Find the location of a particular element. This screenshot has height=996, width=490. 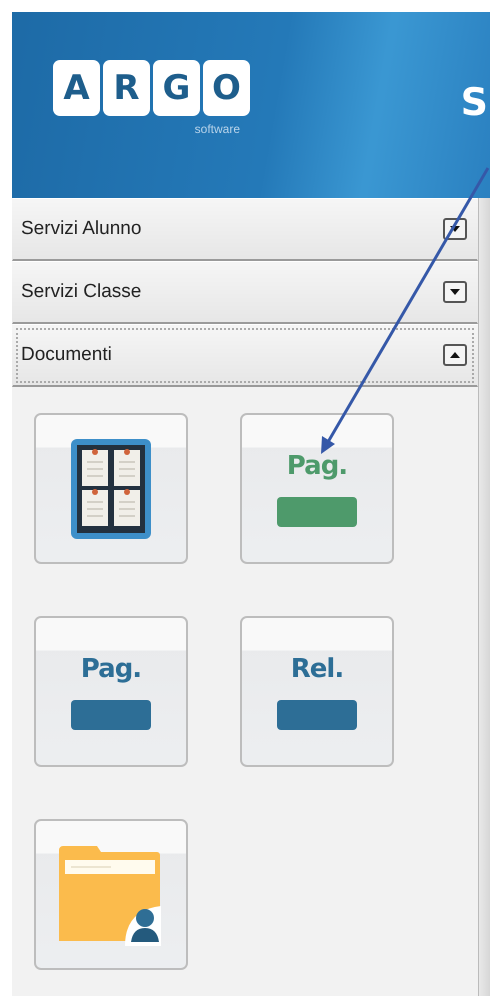

scrollbar is located at coordinates (484, 597).